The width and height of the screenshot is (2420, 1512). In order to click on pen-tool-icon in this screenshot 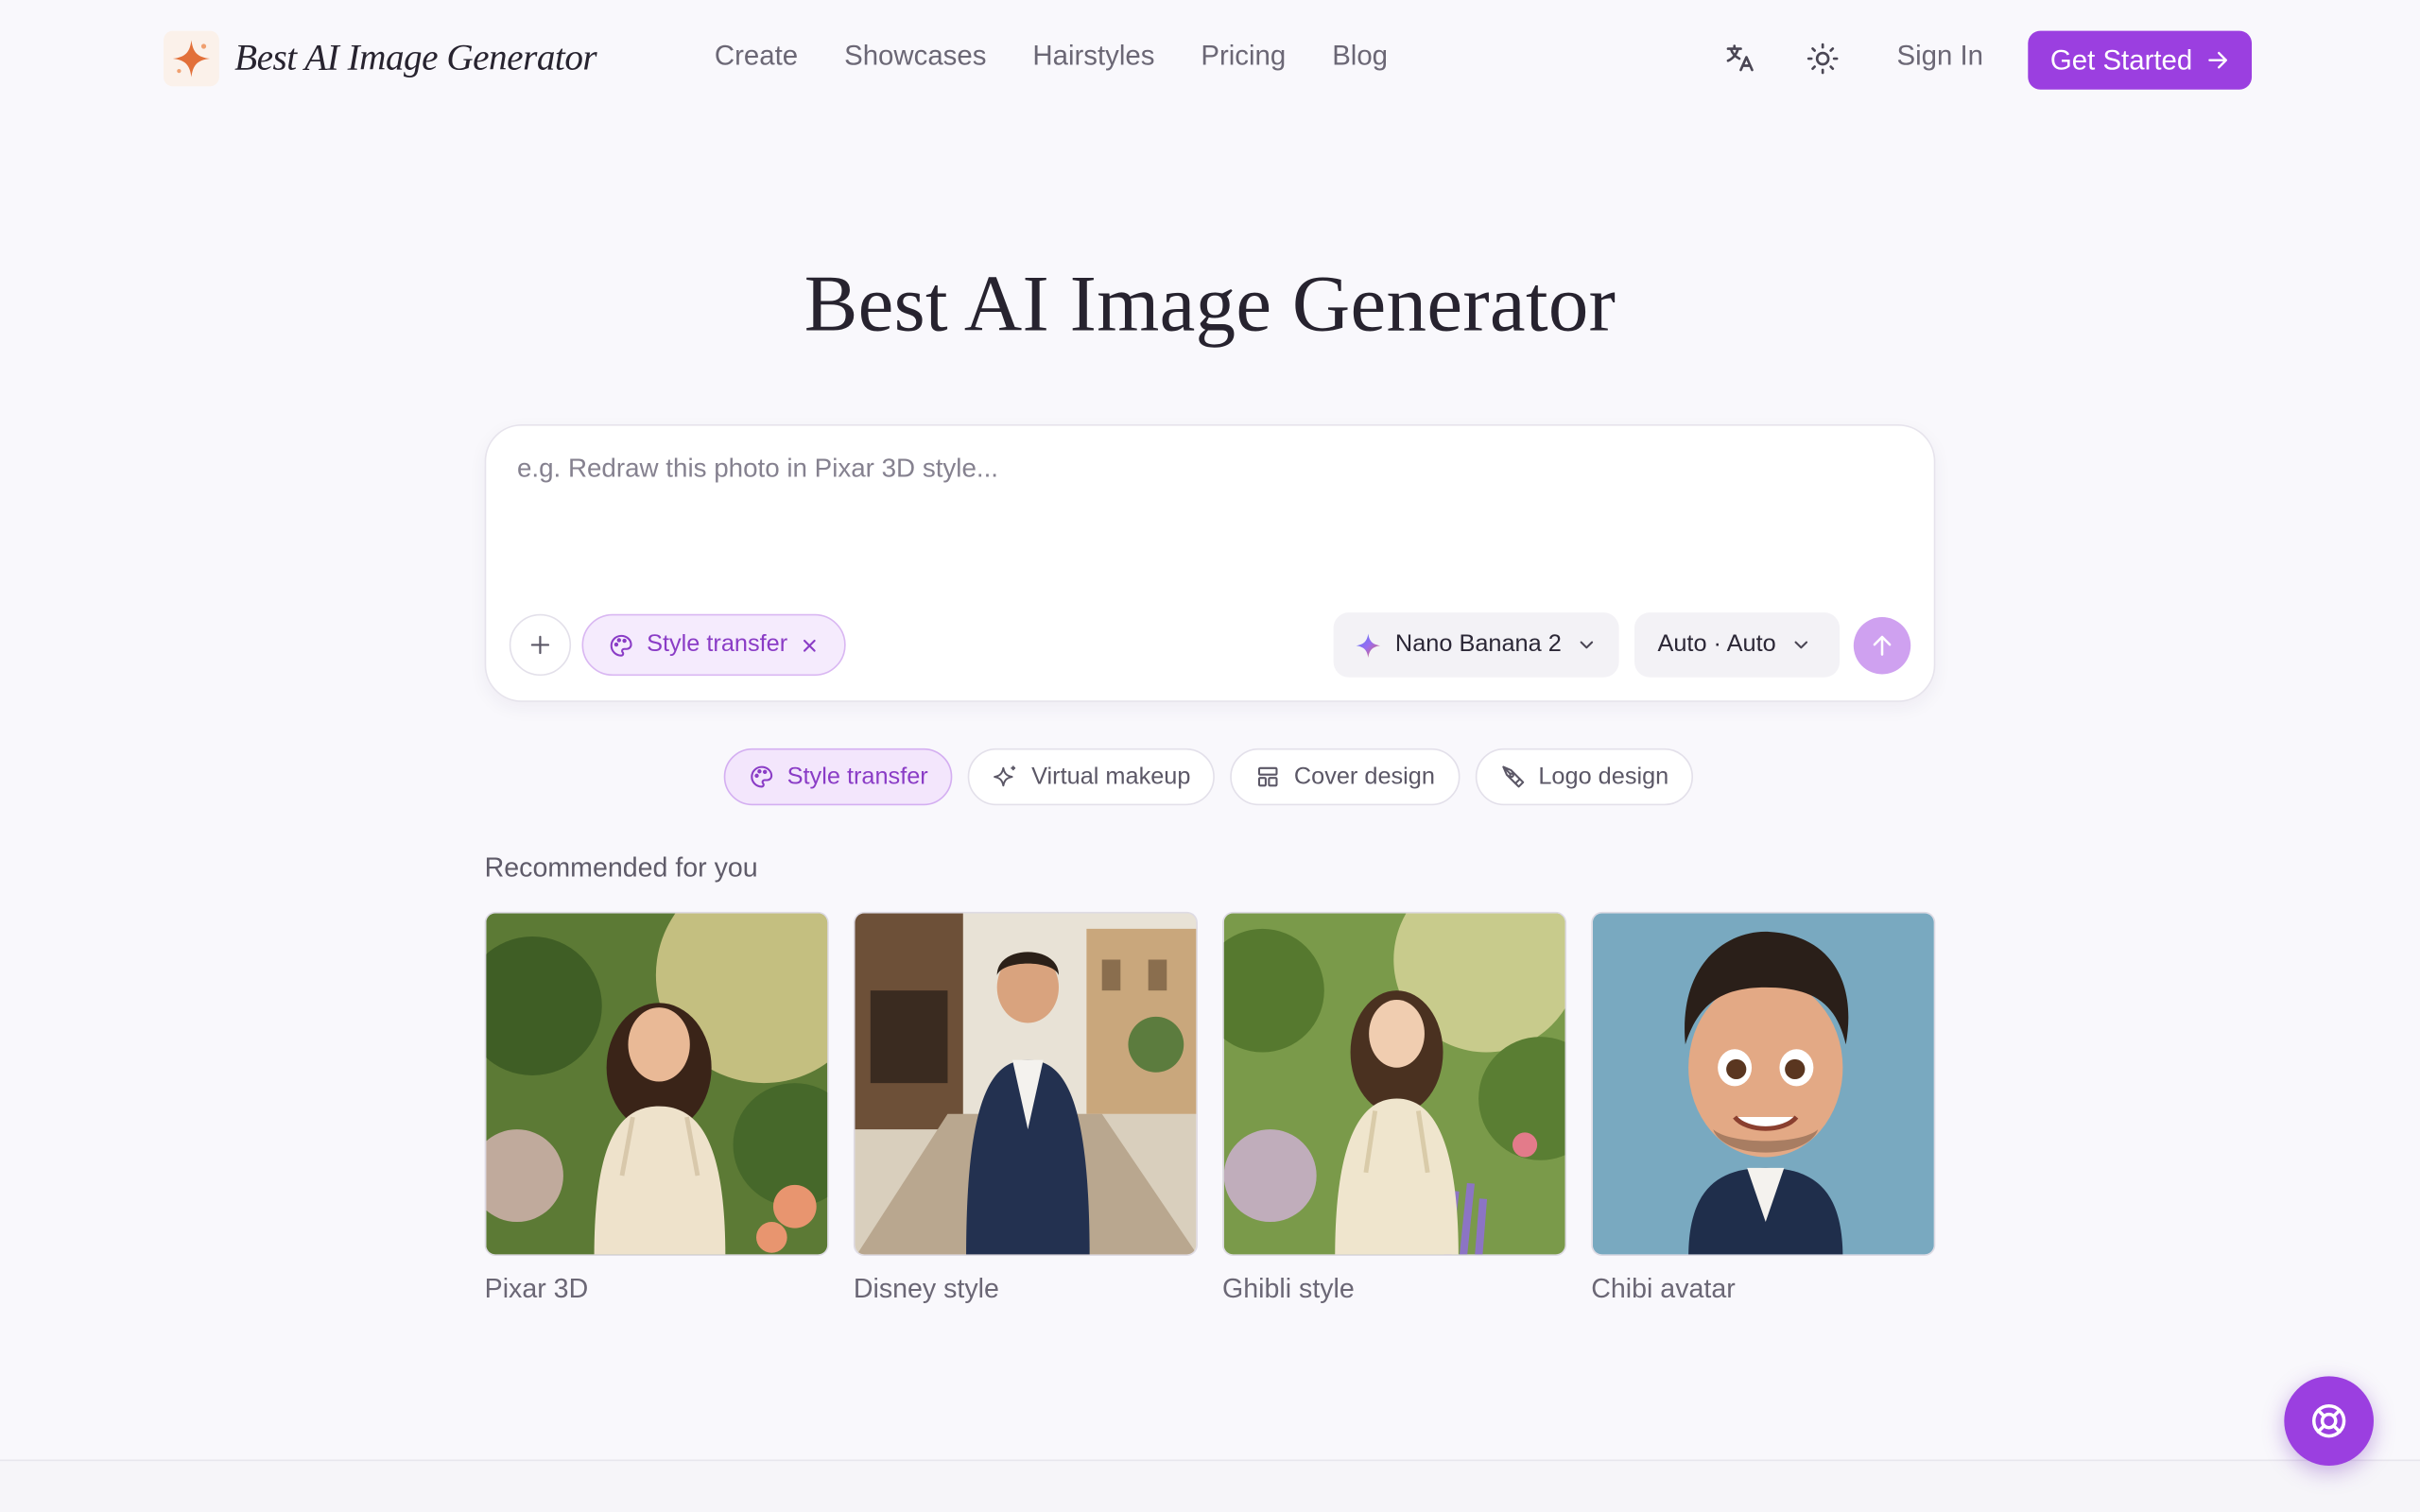, I will do `click(1512, 776)`.